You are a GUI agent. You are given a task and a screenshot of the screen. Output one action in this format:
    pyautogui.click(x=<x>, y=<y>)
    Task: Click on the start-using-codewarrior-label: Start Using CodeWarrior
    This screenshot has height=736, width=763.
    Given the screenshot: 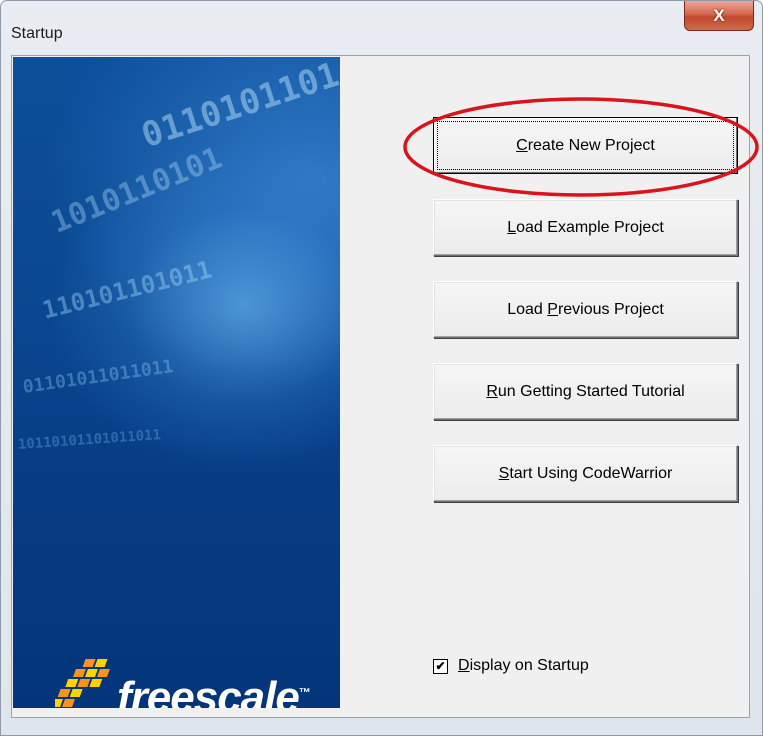 What is the action you would take?
    pyautogui.click(x=585, y=473)
    